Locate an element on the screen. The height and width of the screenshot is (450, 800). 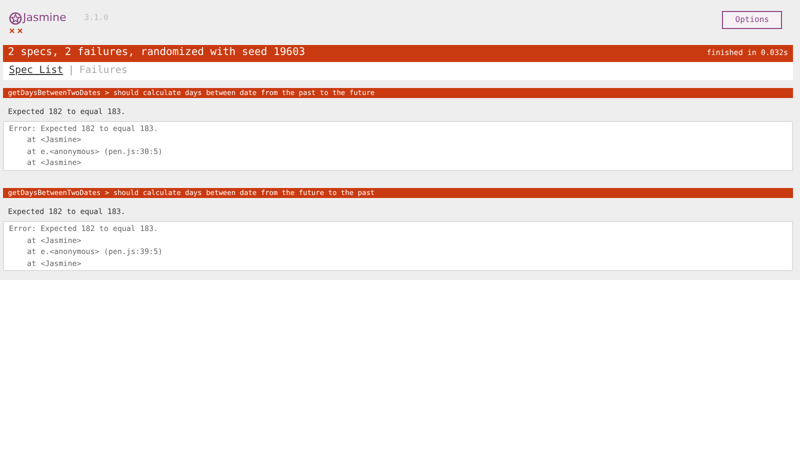
options-button: Options is located at coordinates (752, 20).